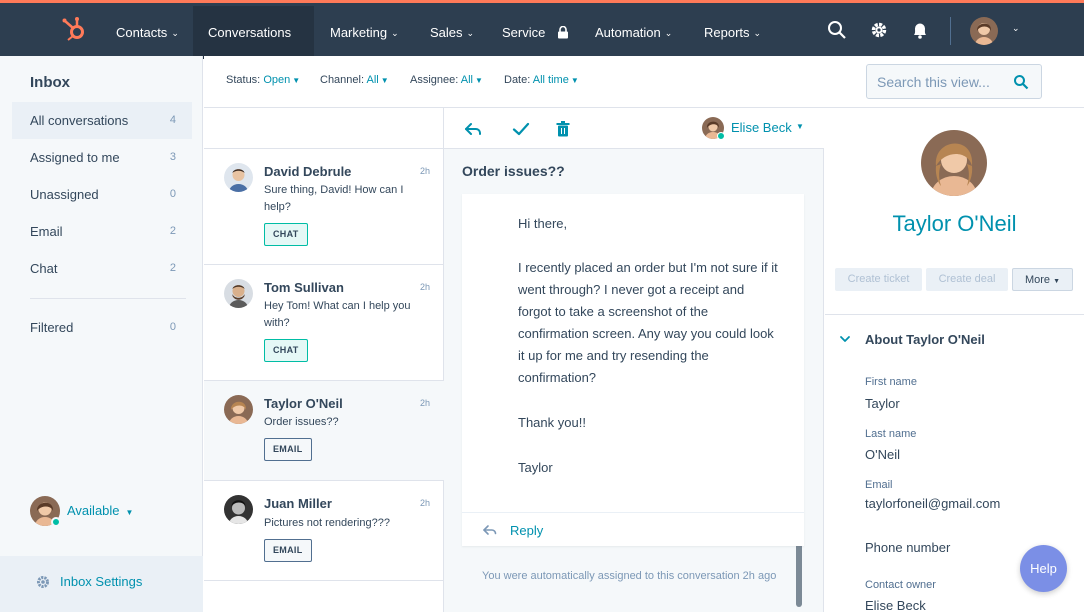 This screenshot has width=1084, height=612. Describe the element at coordinates (954, 163) in the screenshot. I see `contact-avatar` at that location.